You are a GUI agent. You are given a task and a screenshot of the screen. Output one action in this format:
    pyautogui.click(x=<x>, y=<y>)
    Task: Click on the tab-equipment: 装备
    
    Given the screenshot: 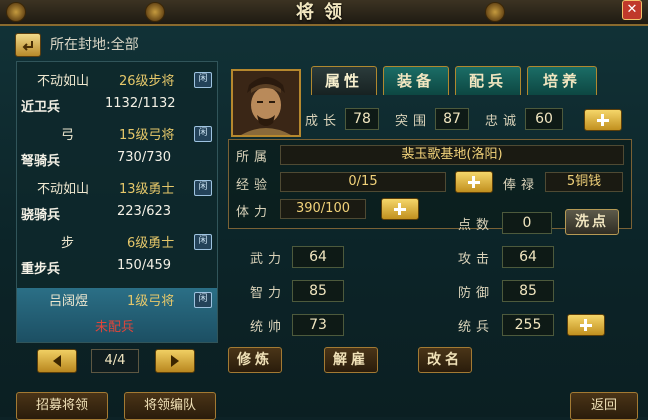 What is the action you would take?
    pyautogui.click(x=416, y=80)
    